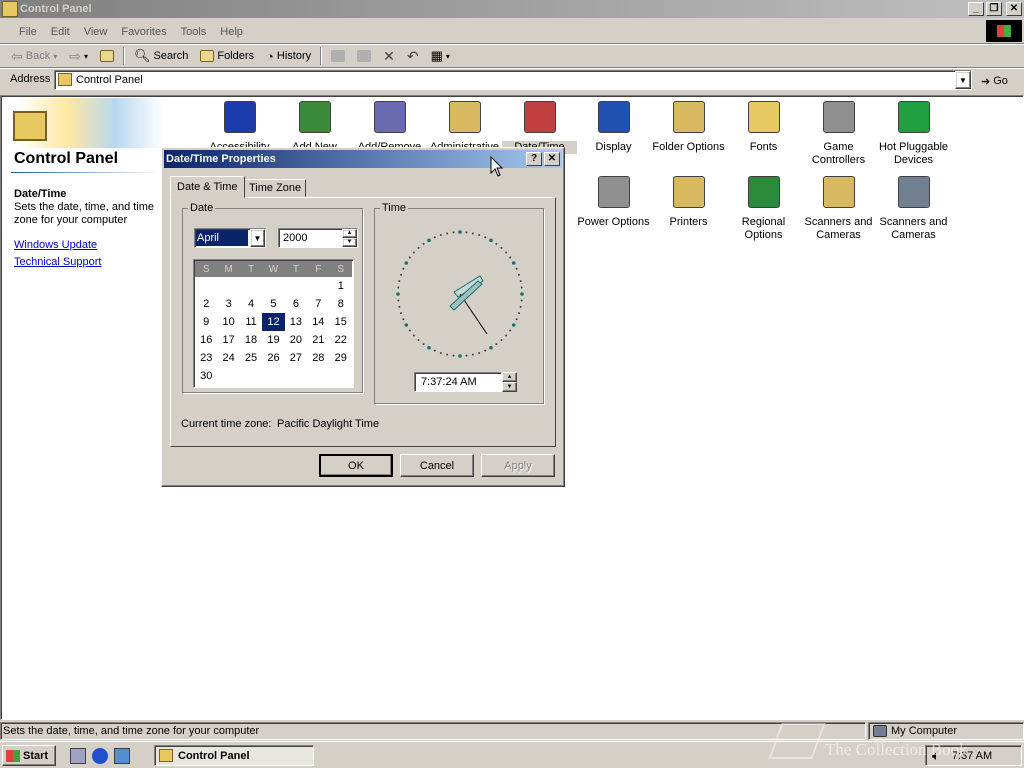 The width and height of the screenshot is (1024, 768). Describe the element at coordinates (57, 262) in the screenshot. I see `technical-support-link: Technical Support` at that location.